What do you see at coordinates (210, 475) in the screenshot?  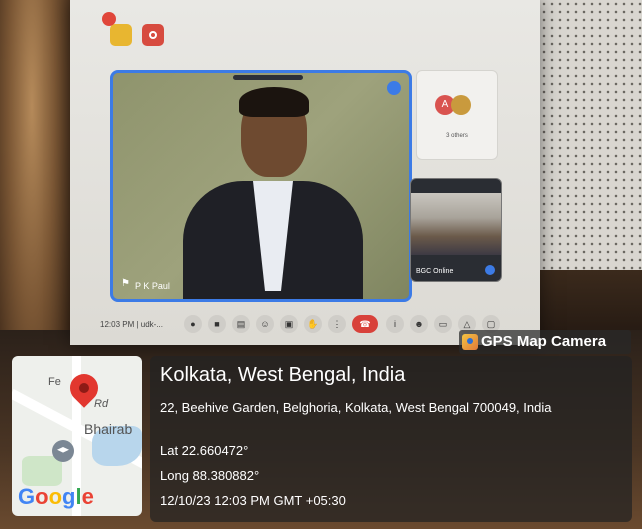 I see `gps-longitude: Long 88.380882°` at bounding box center [210, 475].